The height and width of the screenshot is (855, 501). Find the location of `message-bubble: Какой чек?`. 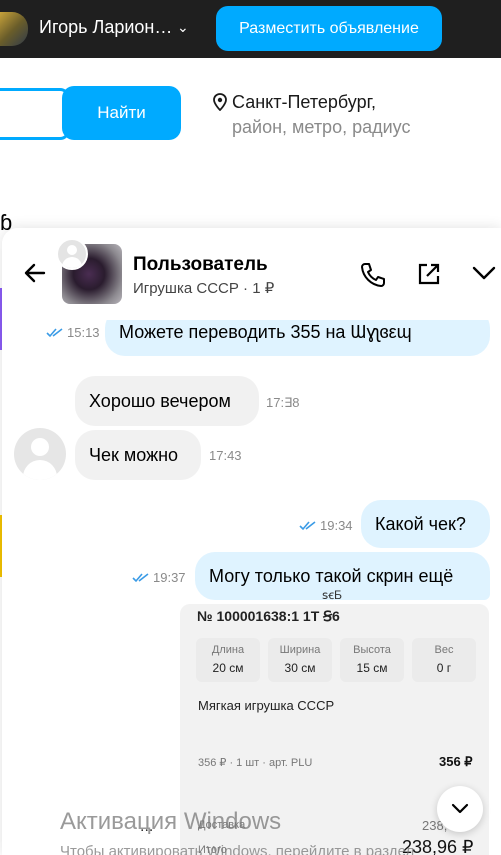

message-bubble: Какой чек? is located at coordinates (425, 524).